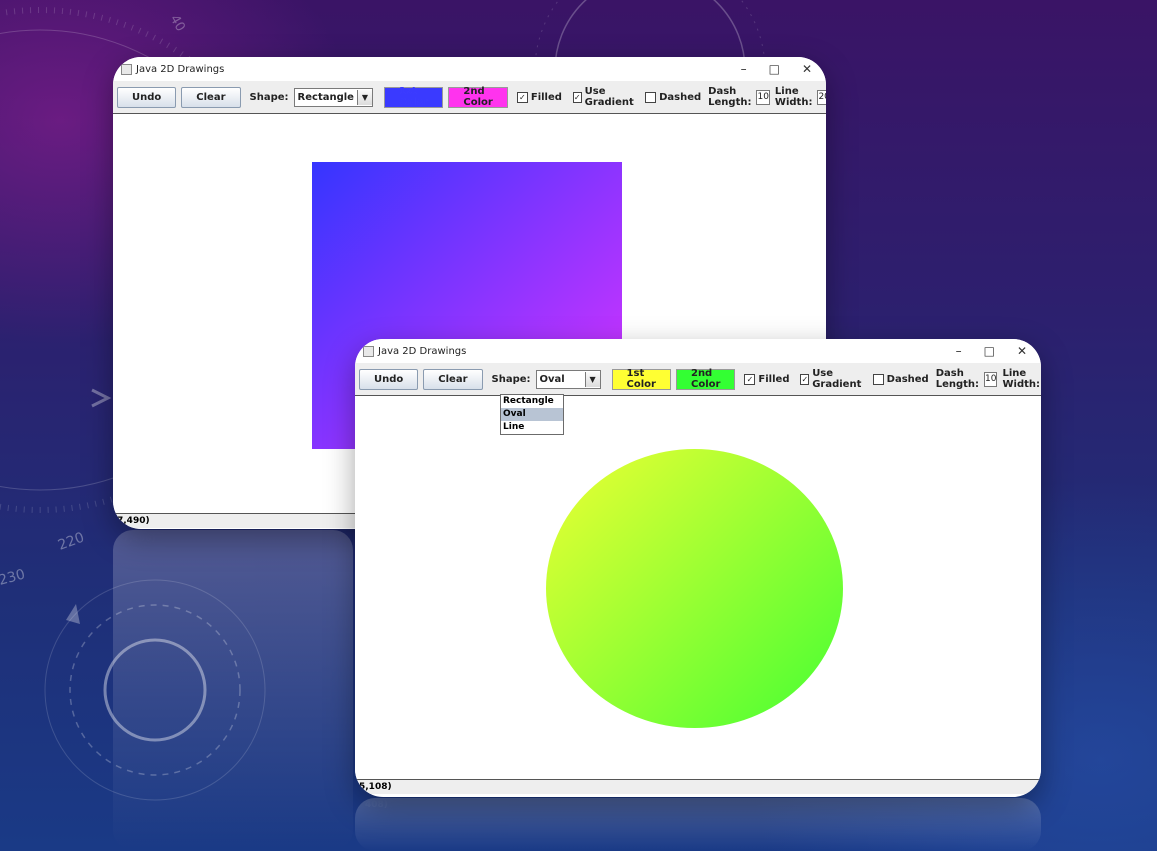 This screenshot has height=851, width=1157. What do you see at coordinates (568, 379) in the screenshot?
I see `shape-select: Oval ▼` at bounding box center [568, 379].